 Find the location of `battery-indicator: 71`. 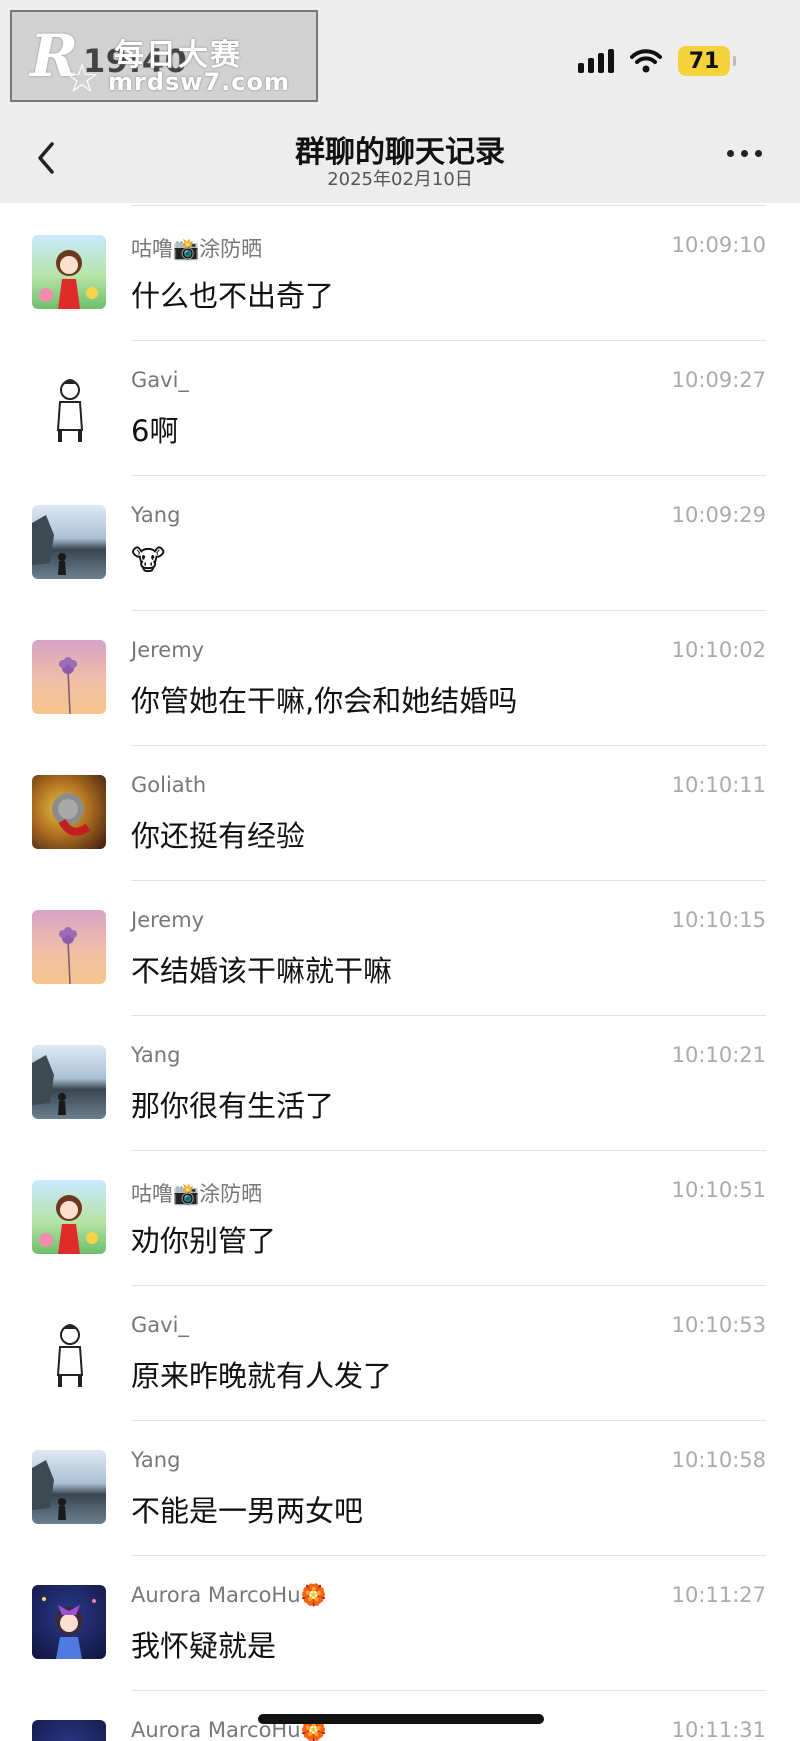

battery-indicator: 71 is located at coordinates (707, 61).